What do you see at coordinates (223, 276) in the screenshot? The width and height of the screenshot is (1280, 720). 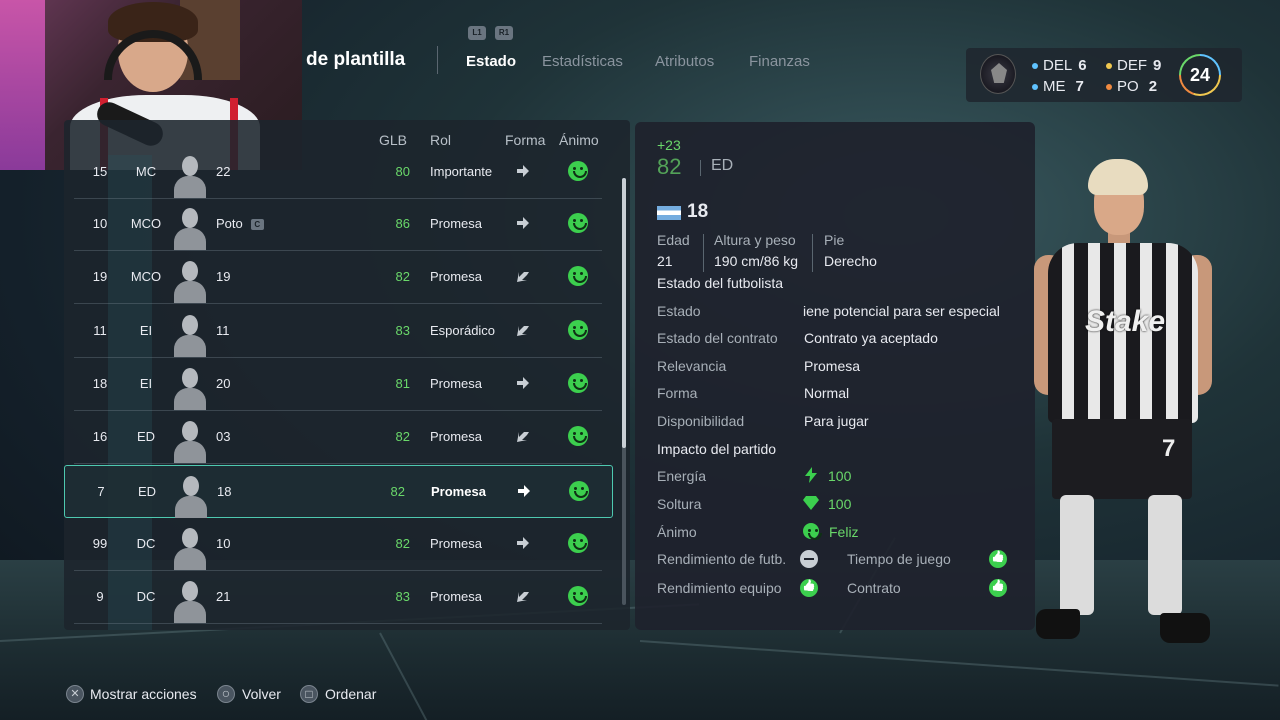 I see `player-name: 19` at bounding box center [223, 276].